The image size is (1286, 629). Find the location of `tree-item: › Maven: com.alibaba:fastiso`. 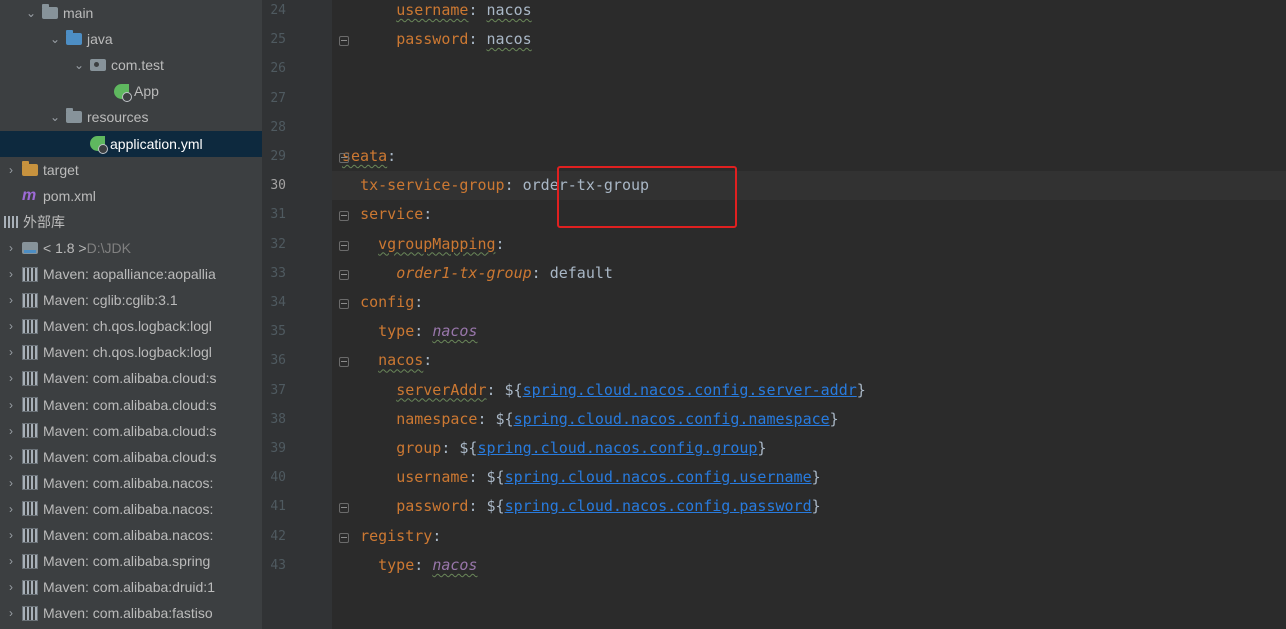

tree-item: › Maven: com.alibaba:fastiso is located at coordinates (131, 613).